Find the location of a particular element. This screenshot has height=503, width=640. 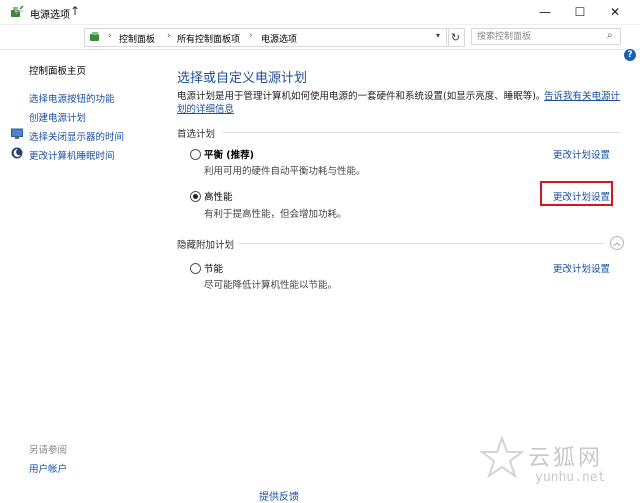

up-arrow-icon: ↑ is located at coordinates (75, 11).